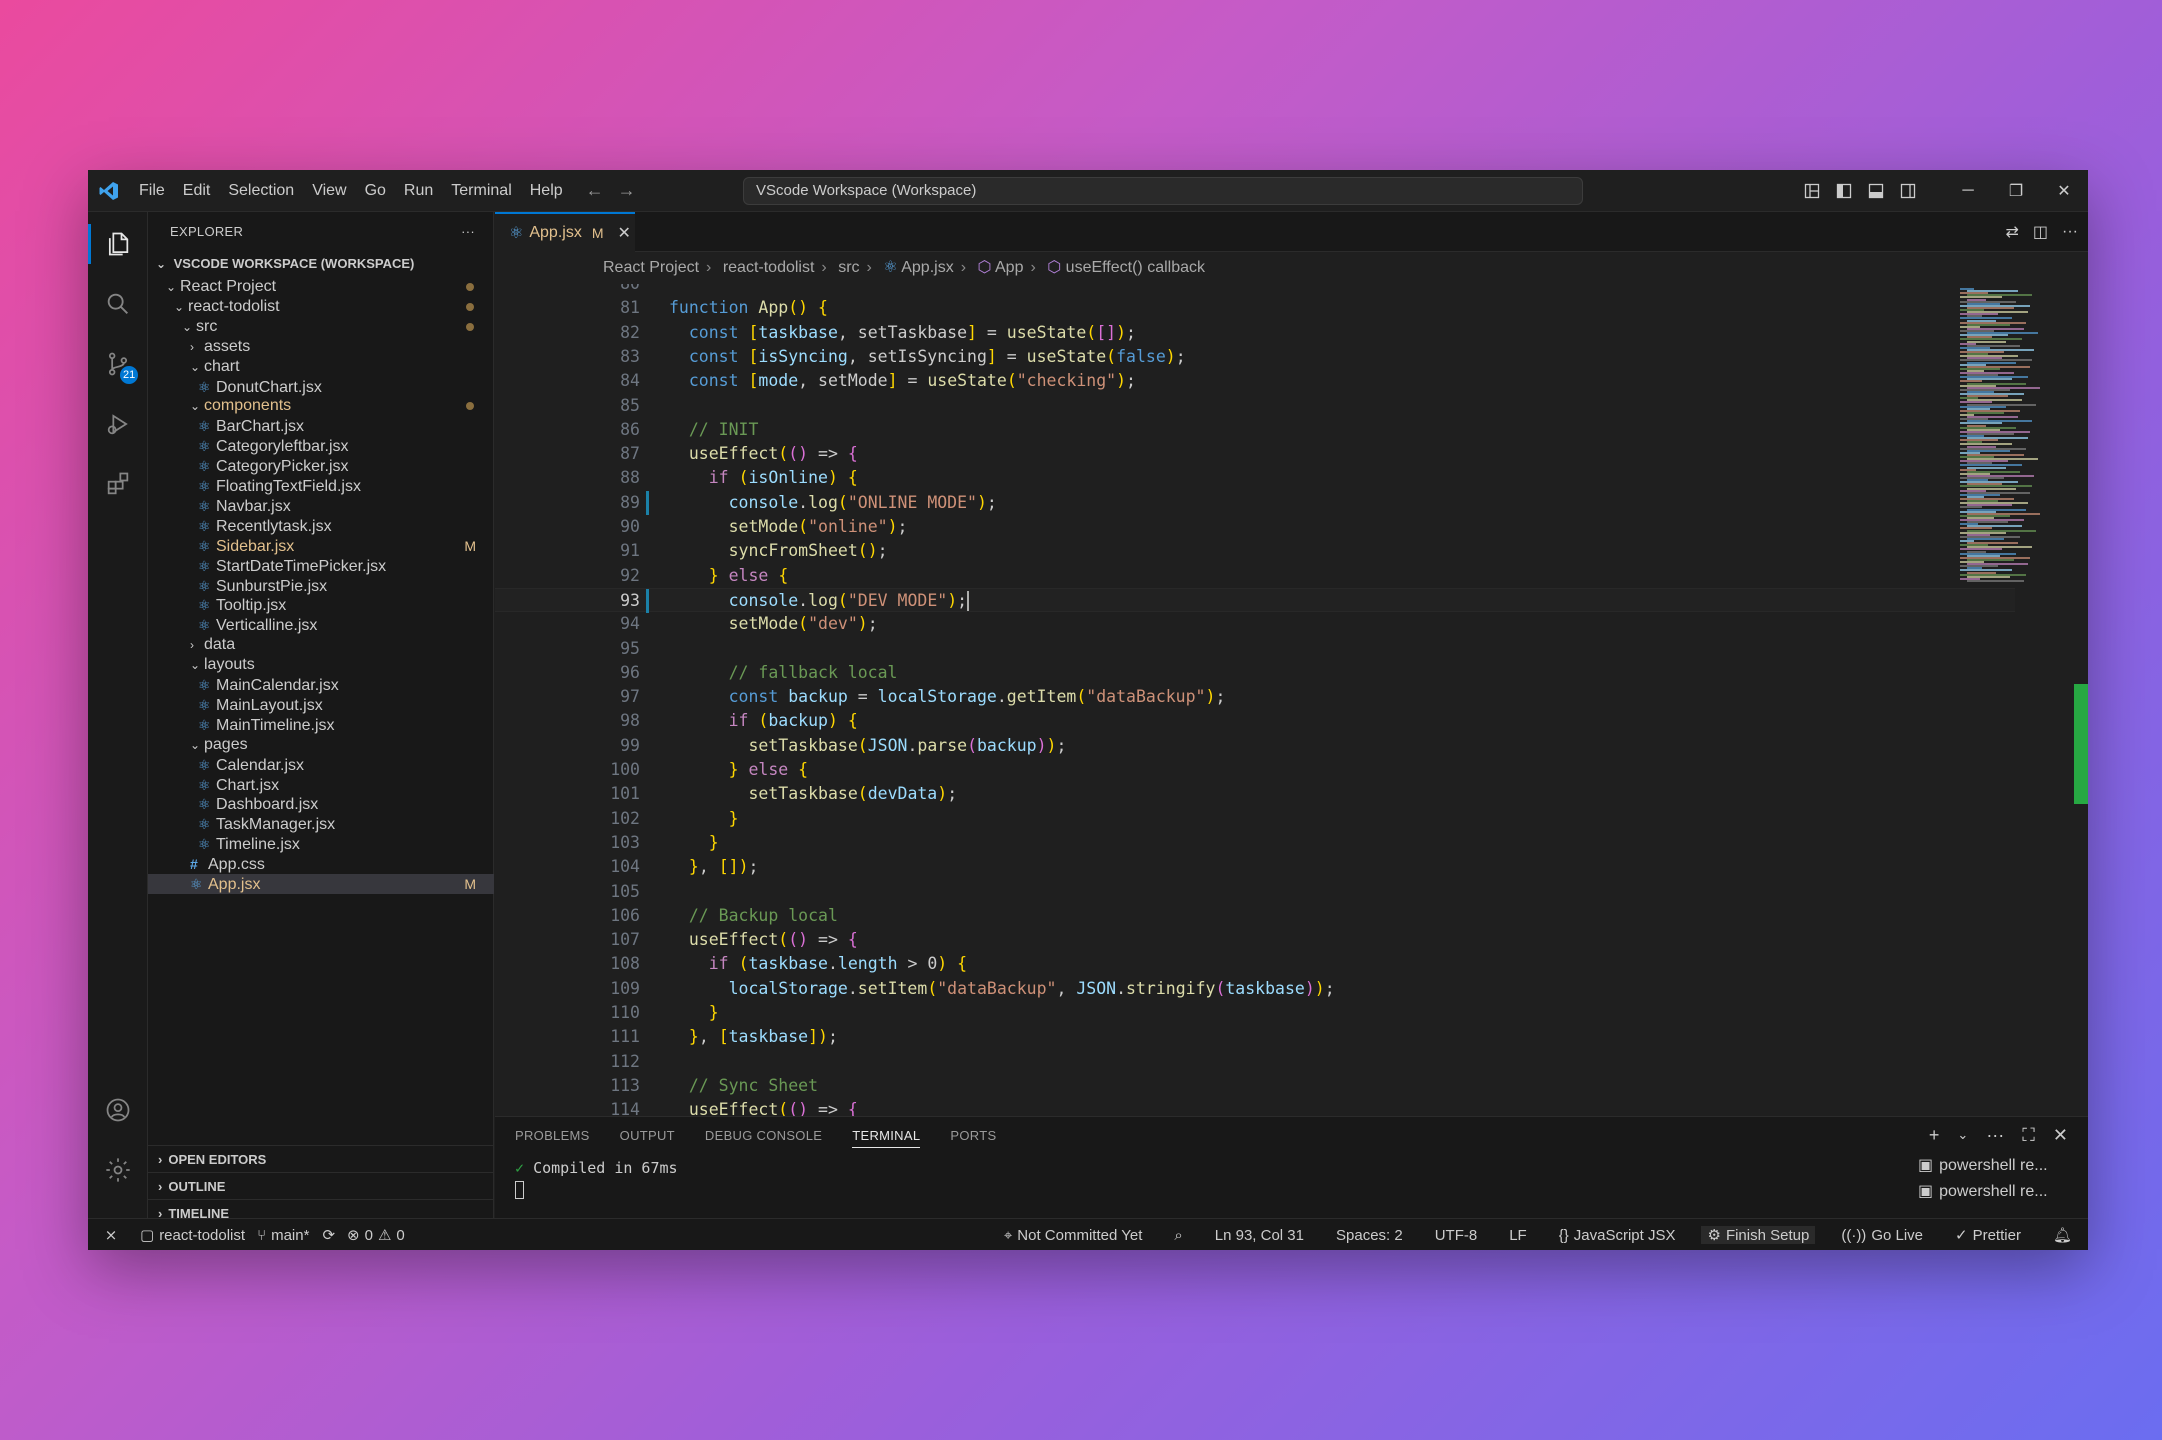 Image resolution: width=2162 pixels, height=1440 pixels. Describe the element at coordinates (321, 263) in the screenshot. I see `workspace-root: ⌄ VSCODE WORKSPACE (WORKSPACE)` at that location.